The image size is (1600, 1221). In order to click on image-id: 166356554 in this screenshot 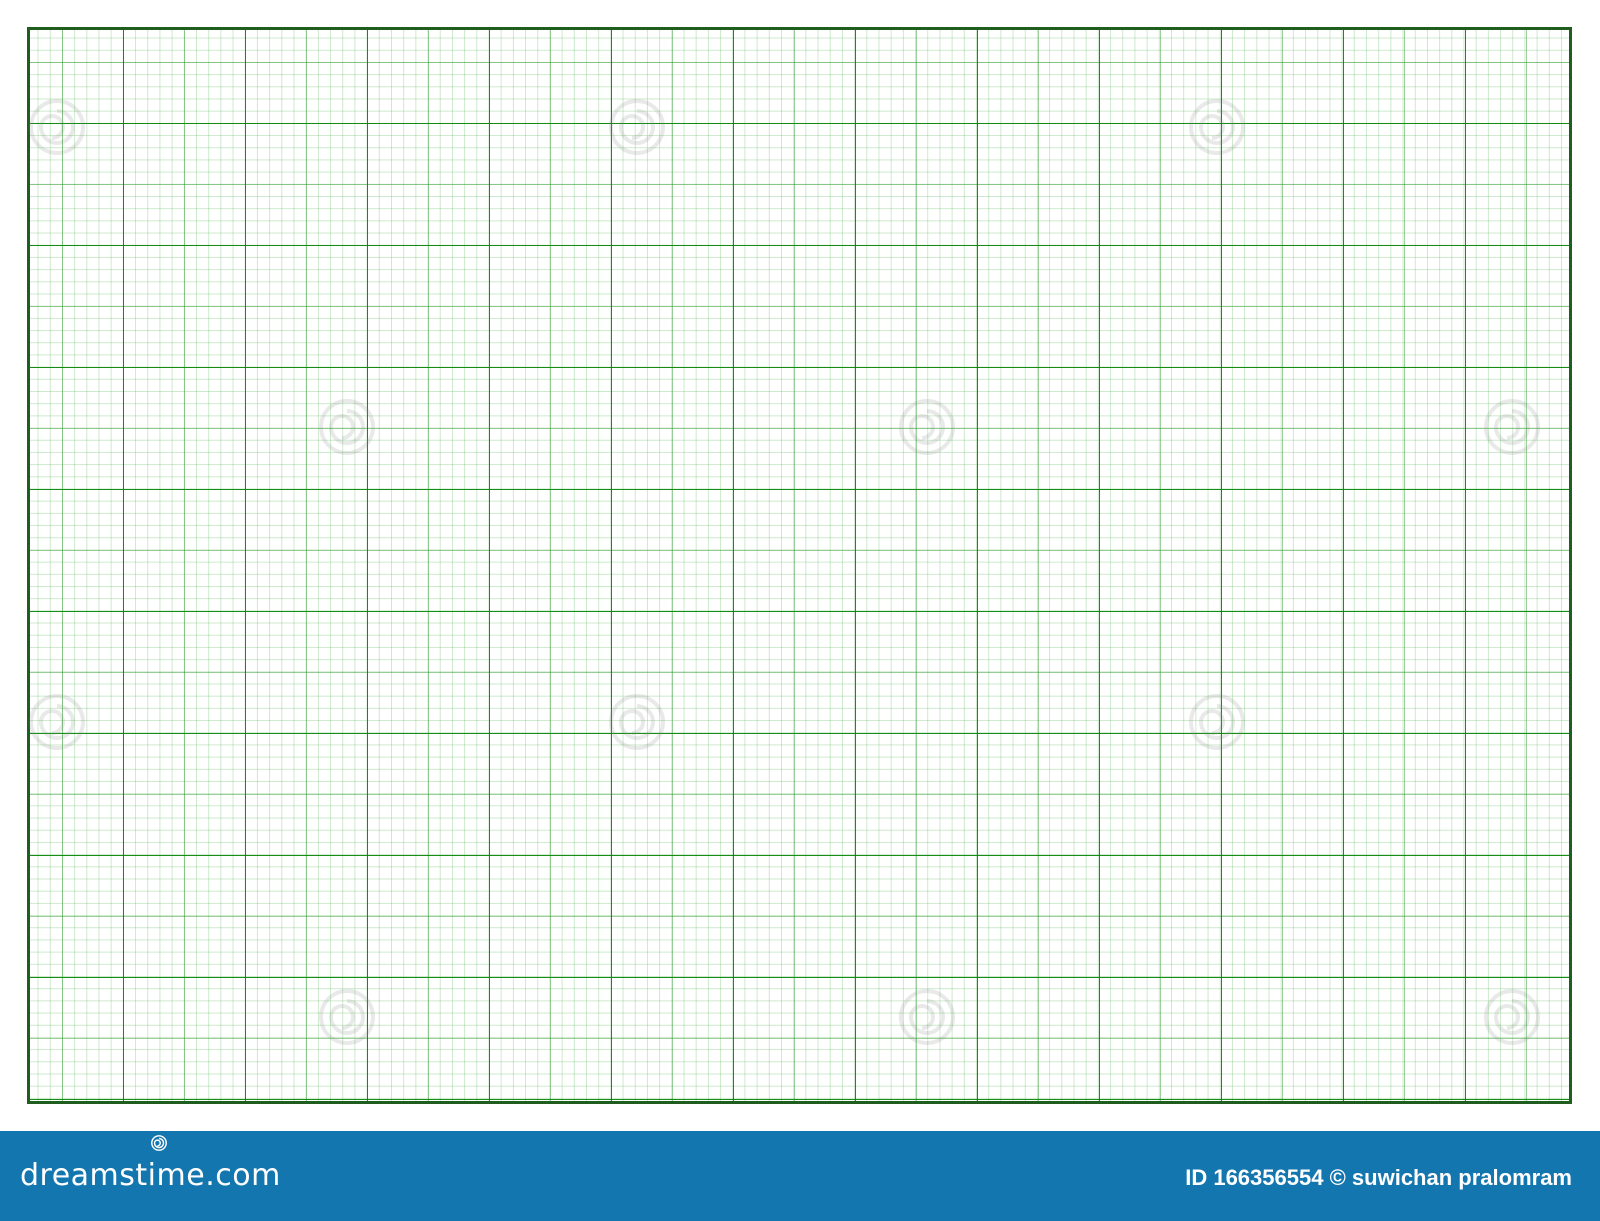, I will do `click(1268, 1177)`.